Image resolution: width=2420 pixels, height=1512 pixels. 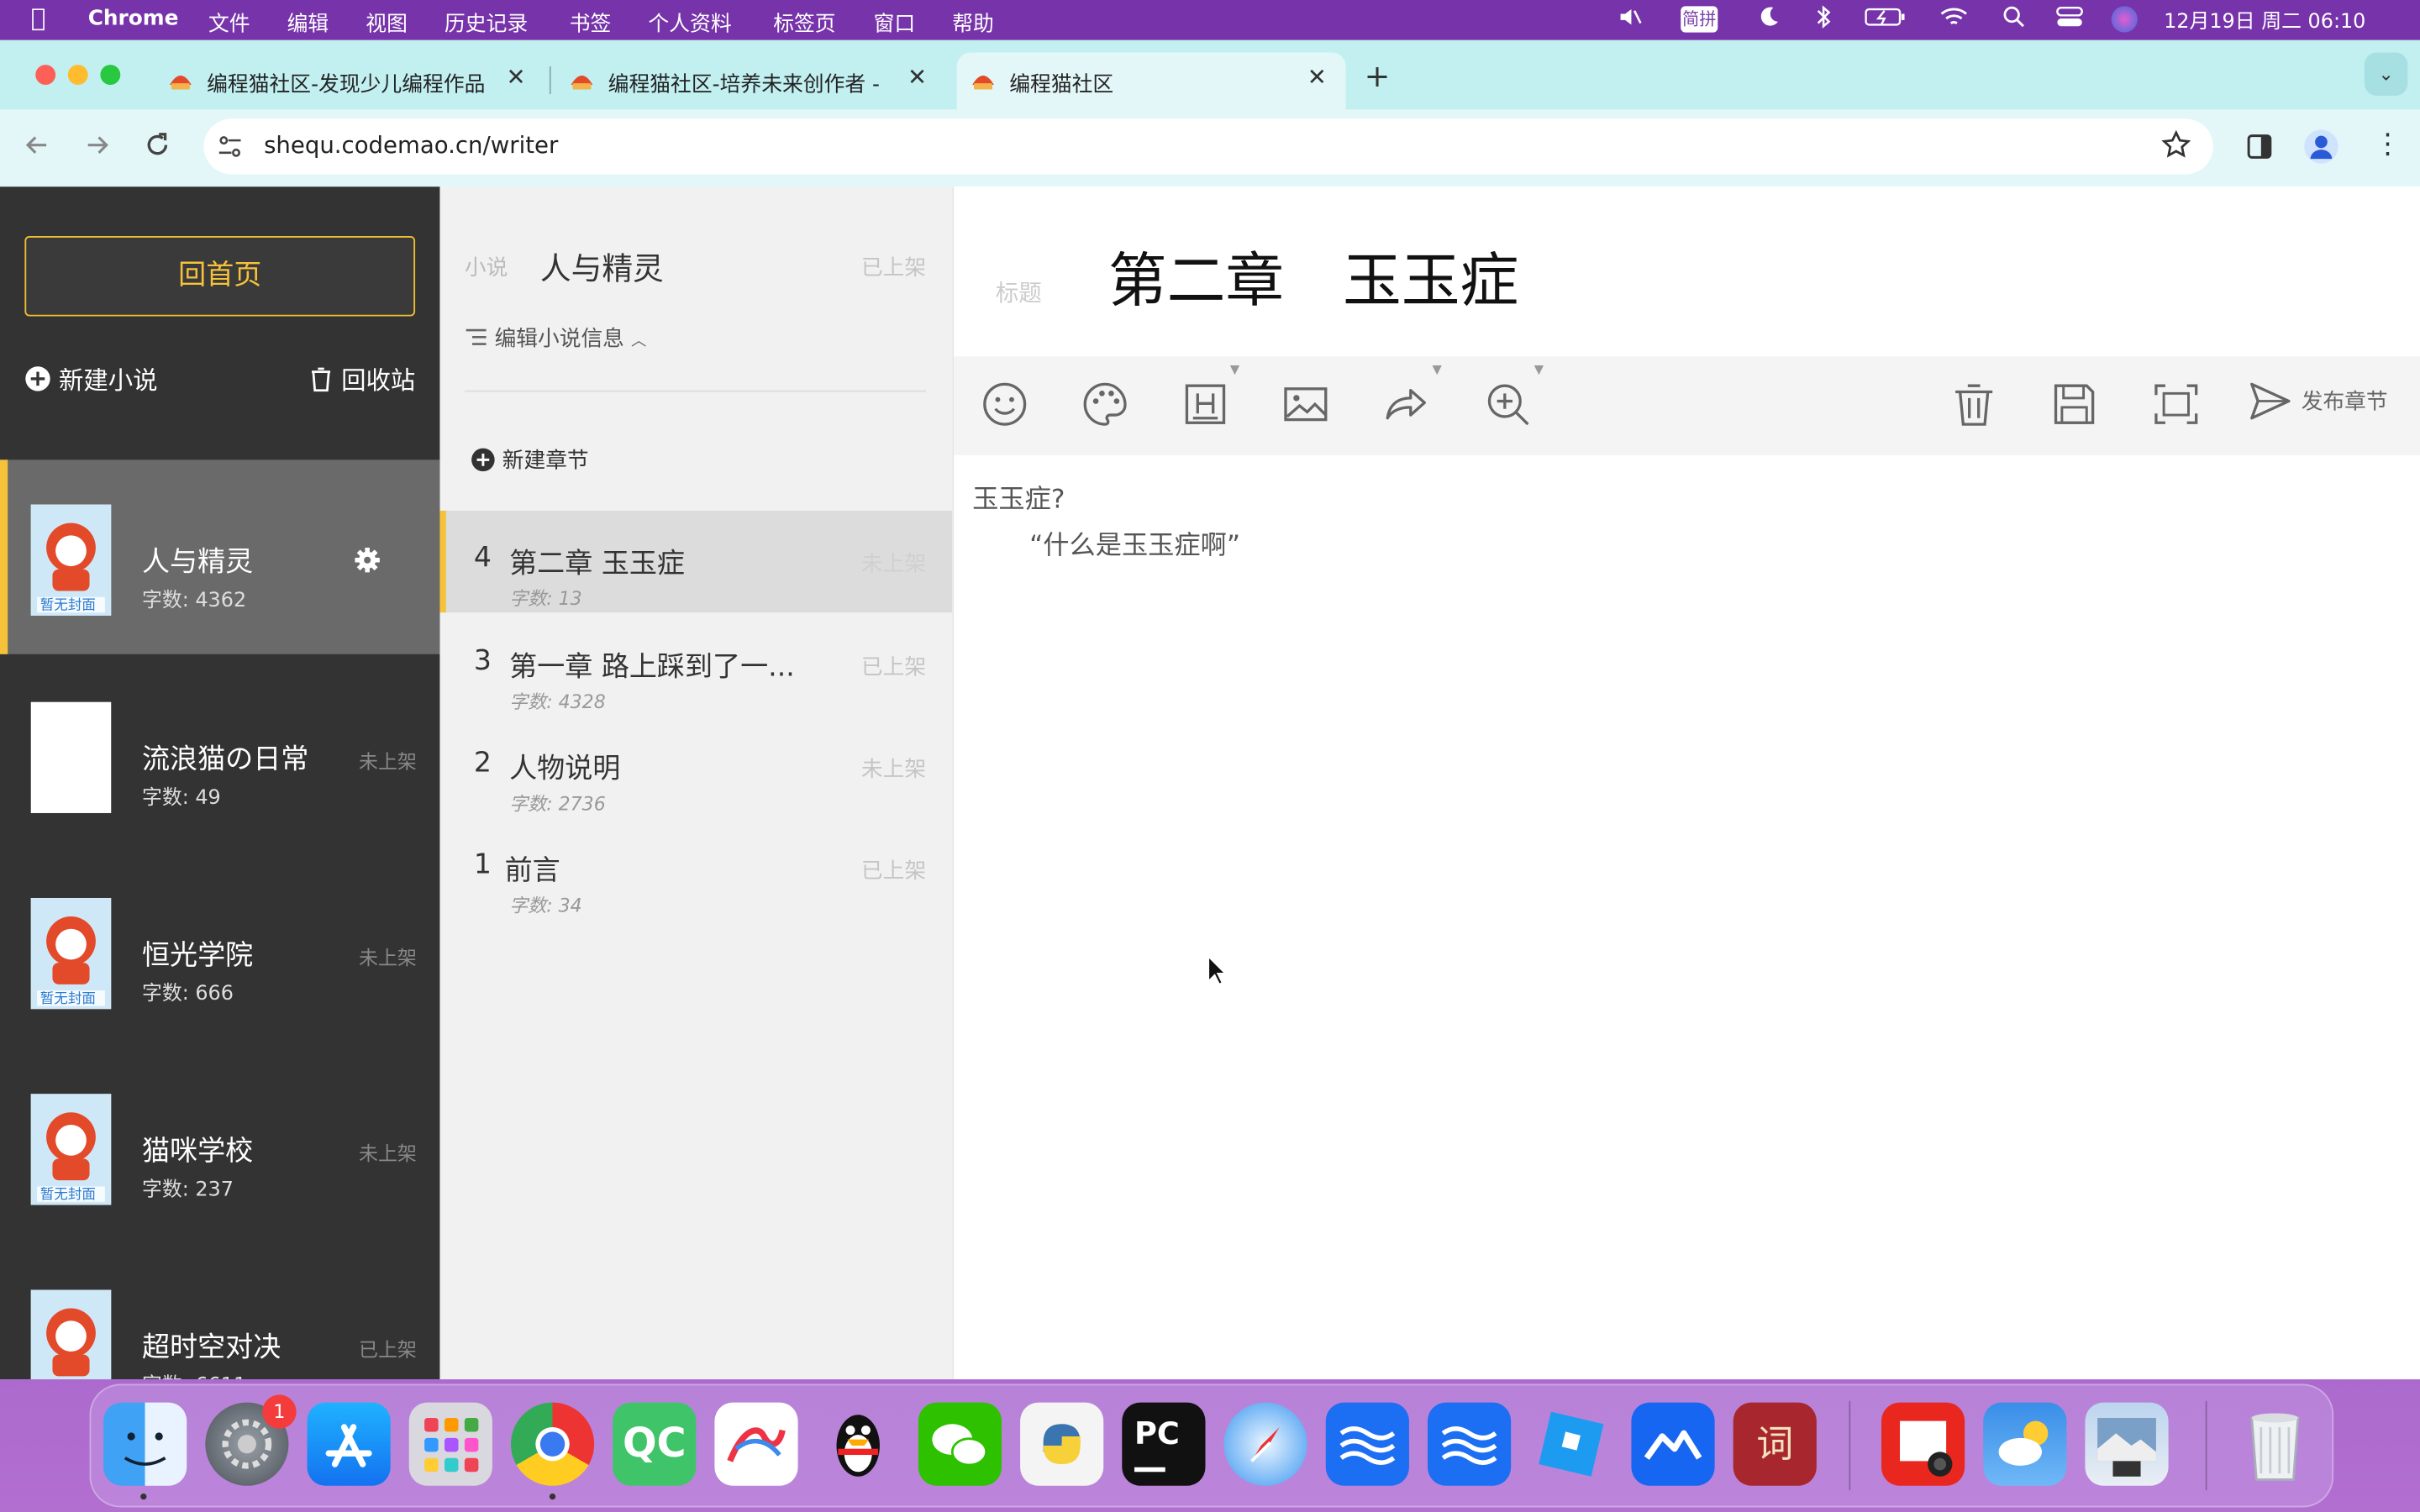 What do you see at coordinates (696, 561) in the screenshot?
I see `chapter-item-selected: 4 第二章 玉玉症 字数: 13 未上架` at bounding box center [696, 561].